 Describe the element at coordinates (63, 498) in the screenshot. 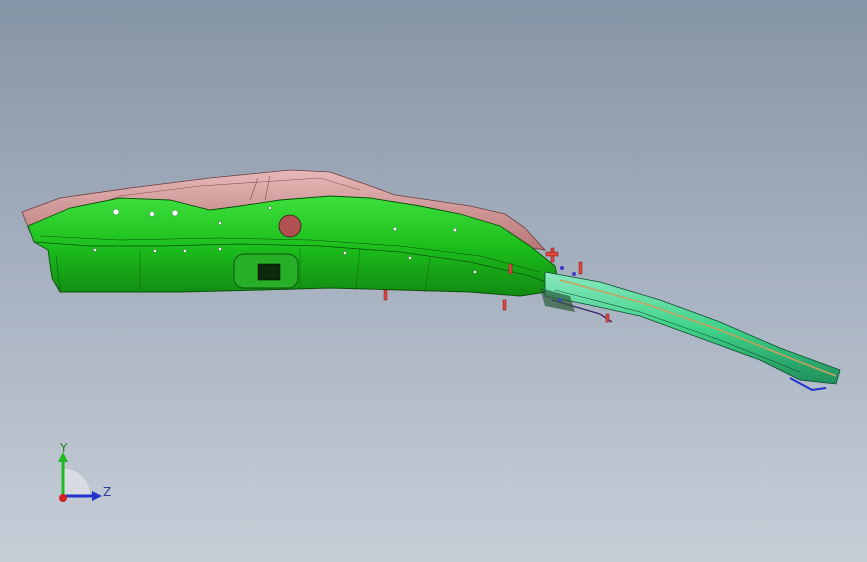

I see `triad-origin` at that location.